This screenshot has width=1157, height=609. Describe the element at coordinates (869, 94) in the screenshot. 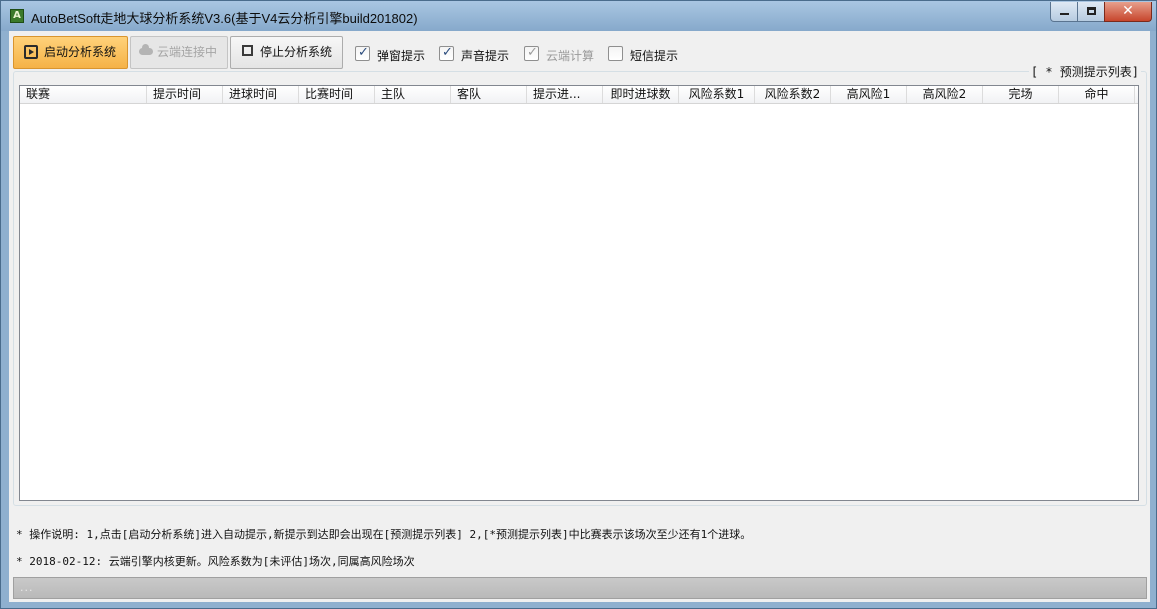

I see `column-header-high-risk-1: 高风险1` at that location.